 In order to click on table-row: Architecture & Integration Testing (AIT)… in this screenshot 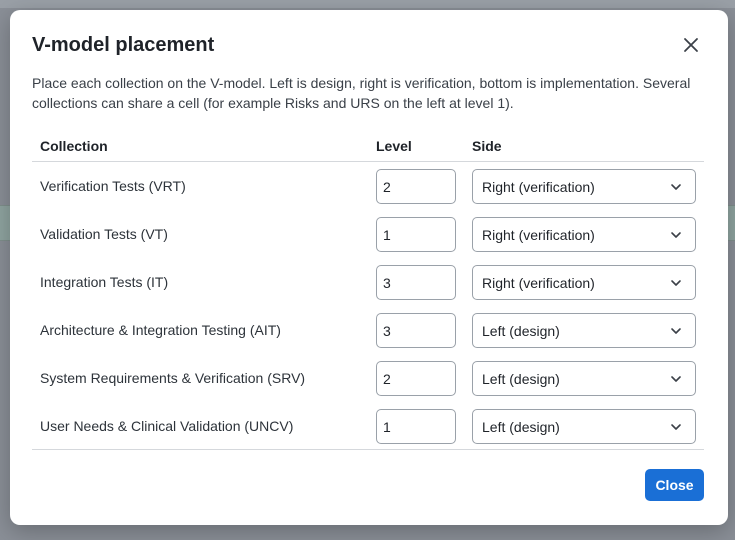, I will do `click(368, 330)`.